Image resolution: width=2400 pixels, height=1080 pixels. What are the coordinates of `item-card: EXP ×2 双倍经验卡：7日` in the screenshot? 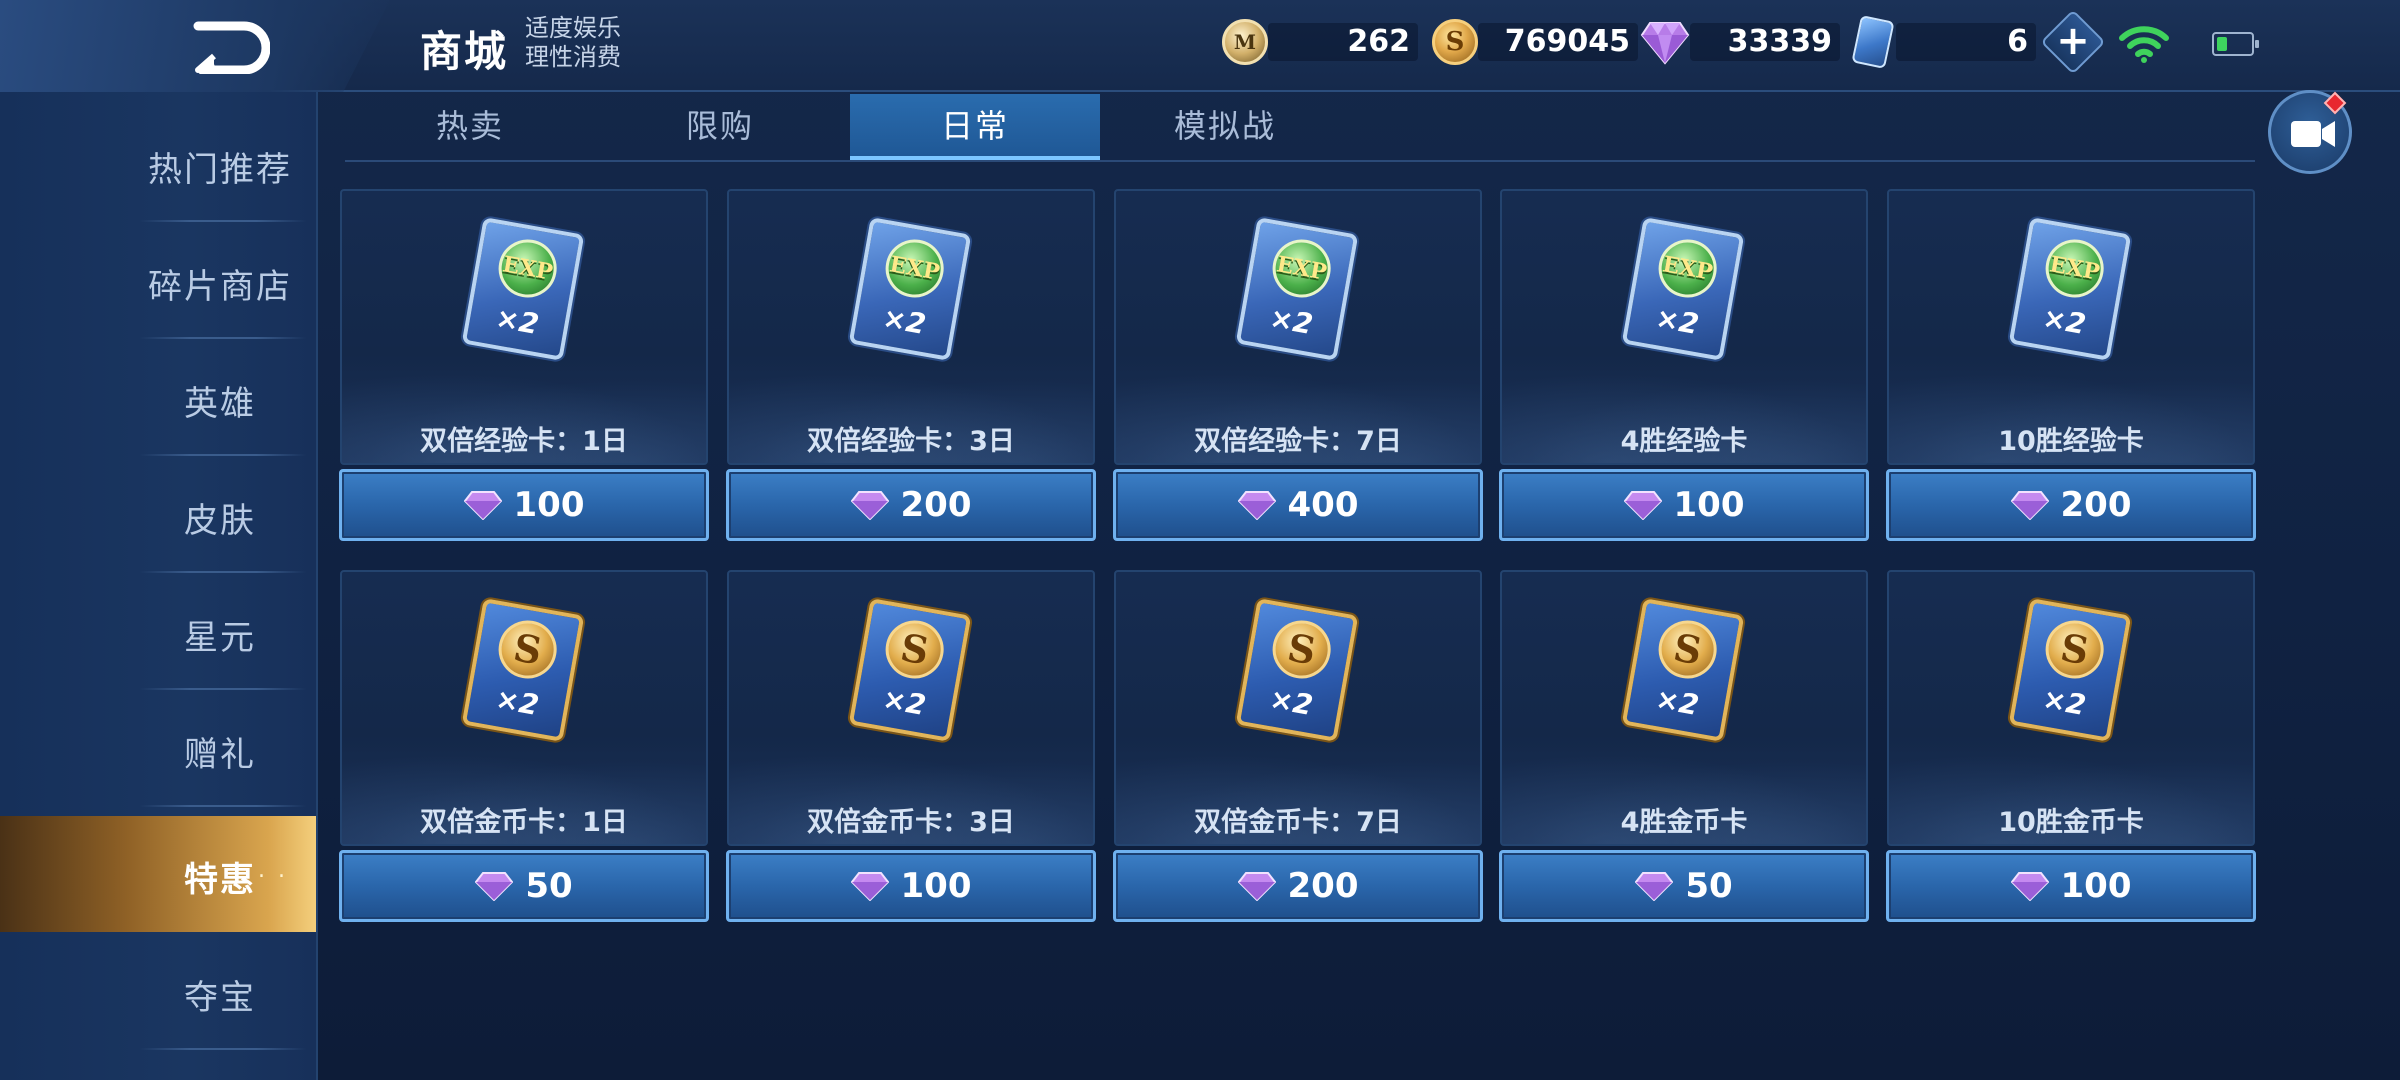 It's located at (1298, 327).